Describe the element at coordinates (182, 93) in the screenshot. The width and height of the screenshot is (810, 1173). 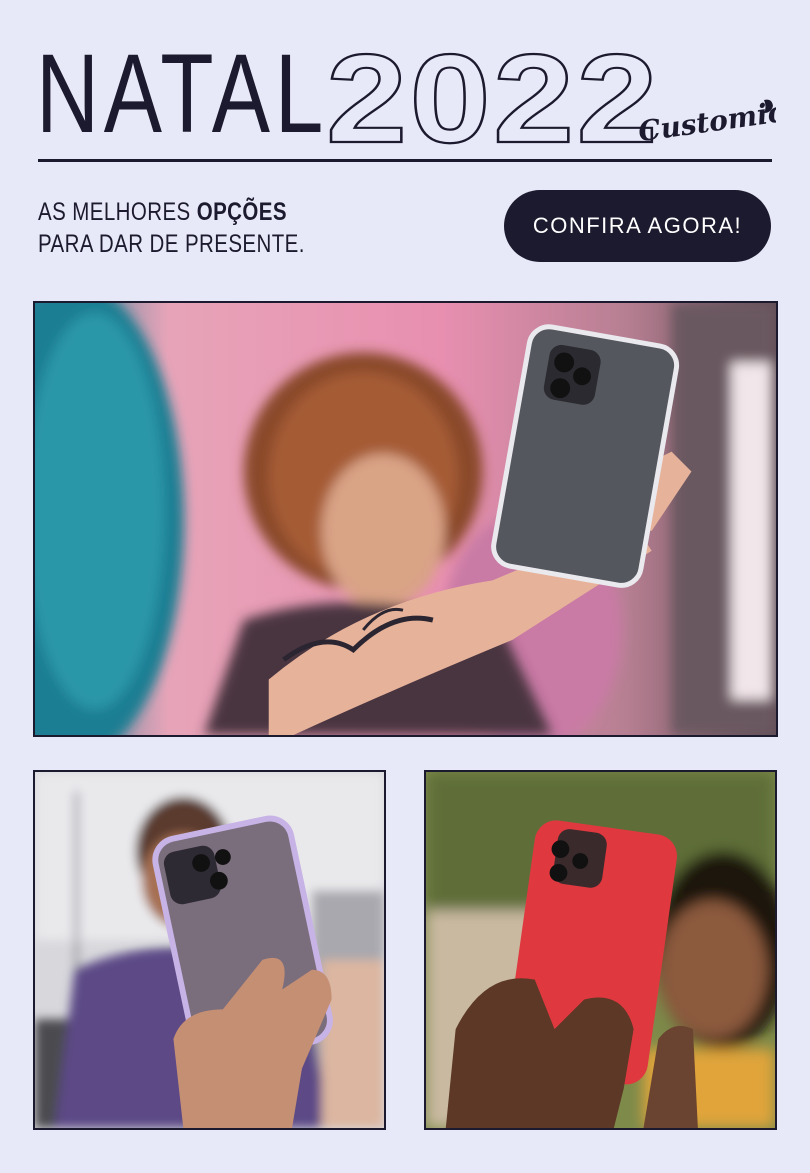
I see `title-word: NATAL` at that location.